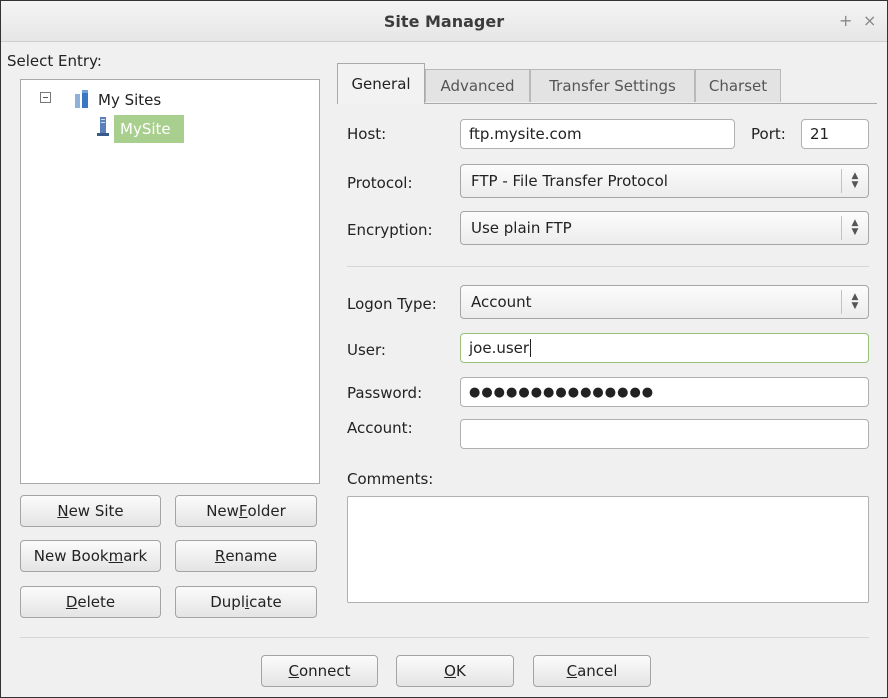 This screenshot has width=888, height=698. I want to click on tree-item-mysite: MySite, so click(149, 129).